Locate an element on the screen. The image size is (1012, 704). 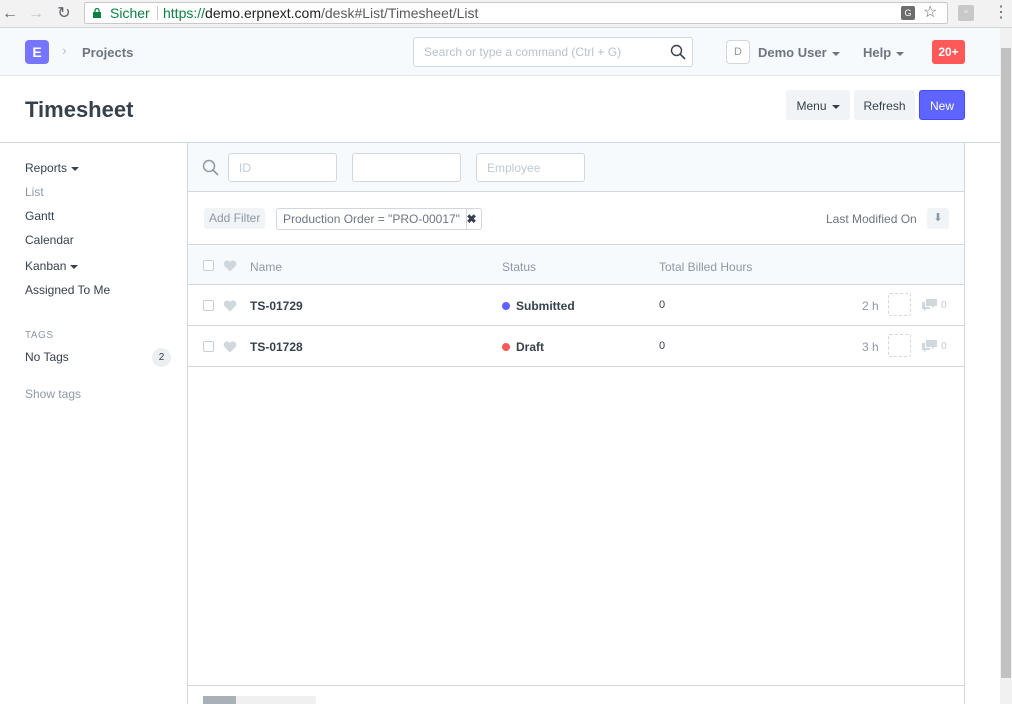
new-button: New is located at coordinates (942, 105).